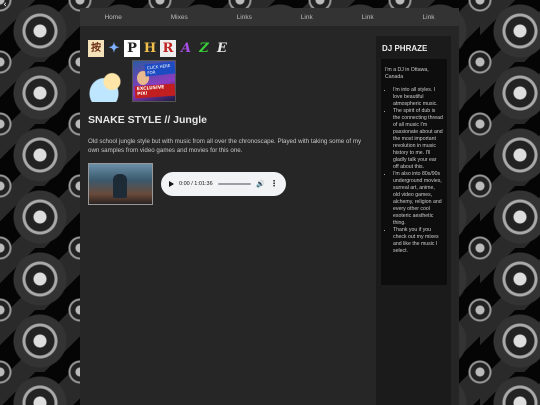 This screenshot has height=405, width=540. I want to click on banner-text-top: CLICK HERE FOR, so click(160, 69).